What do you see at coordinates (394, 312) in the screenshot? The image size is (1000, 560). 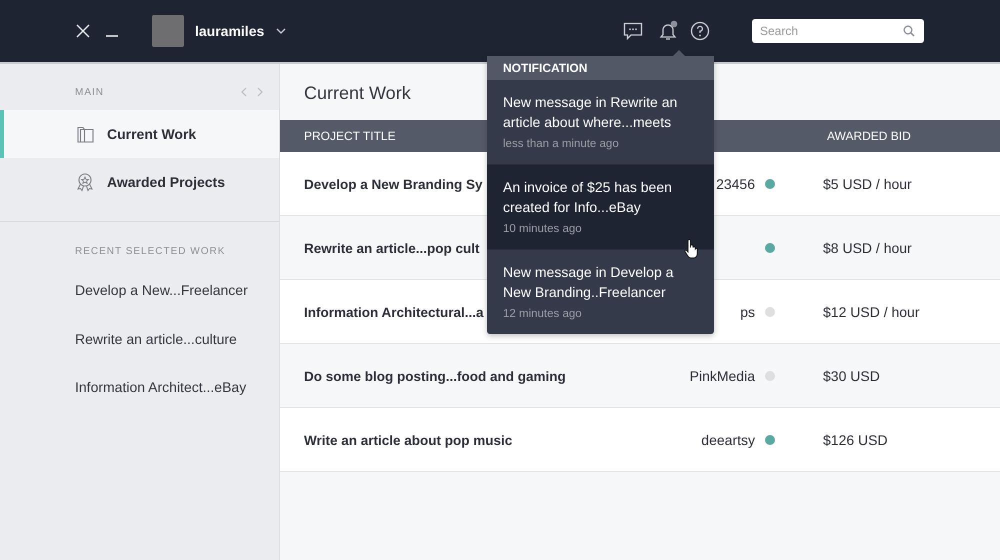 I see `project-title: Information Architectural...a` at bounding box center [394, 312].